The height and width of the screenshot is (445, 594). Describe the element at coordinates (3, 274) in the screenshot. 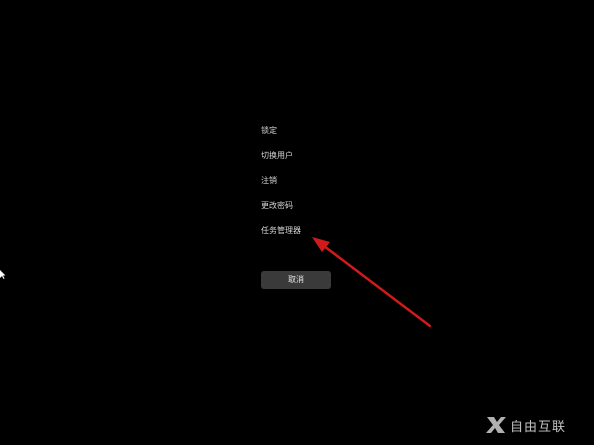

I see `mouse-cursor-icon` at that location.